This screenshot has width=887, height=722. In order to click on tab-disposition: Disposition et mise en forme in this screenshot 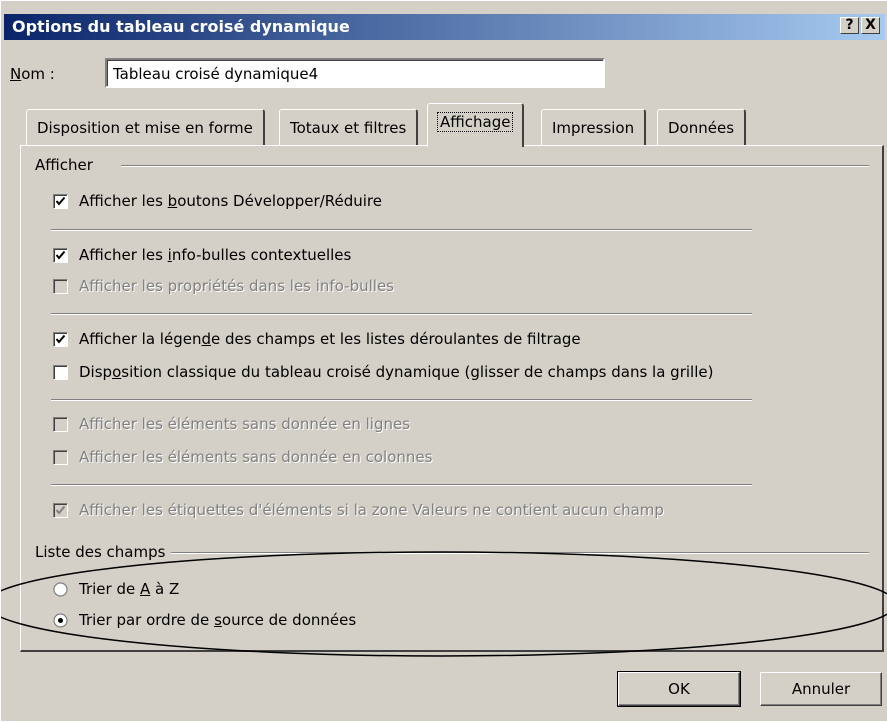, I will do `click(145, 127)`.